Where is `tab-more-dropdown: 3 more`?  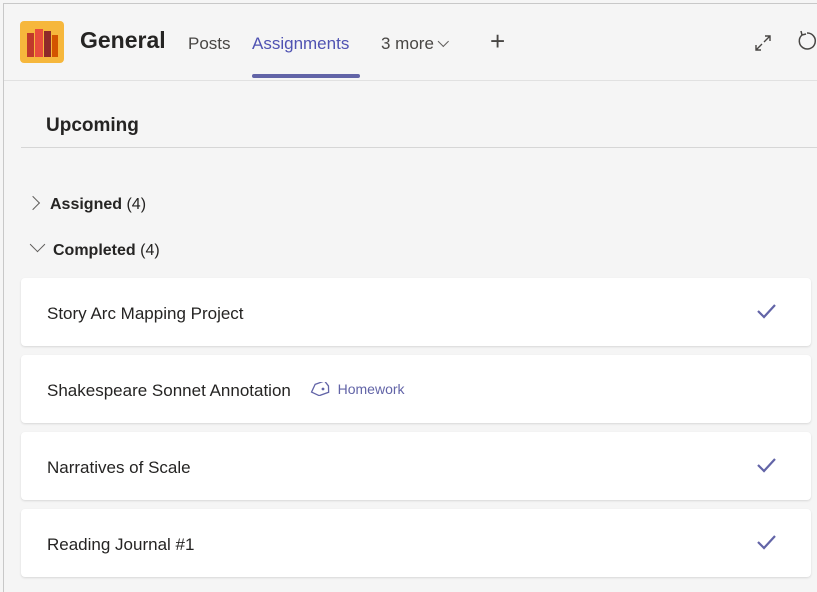
tab-more-dropdown: 3 more is located at coordinates (415, 44).